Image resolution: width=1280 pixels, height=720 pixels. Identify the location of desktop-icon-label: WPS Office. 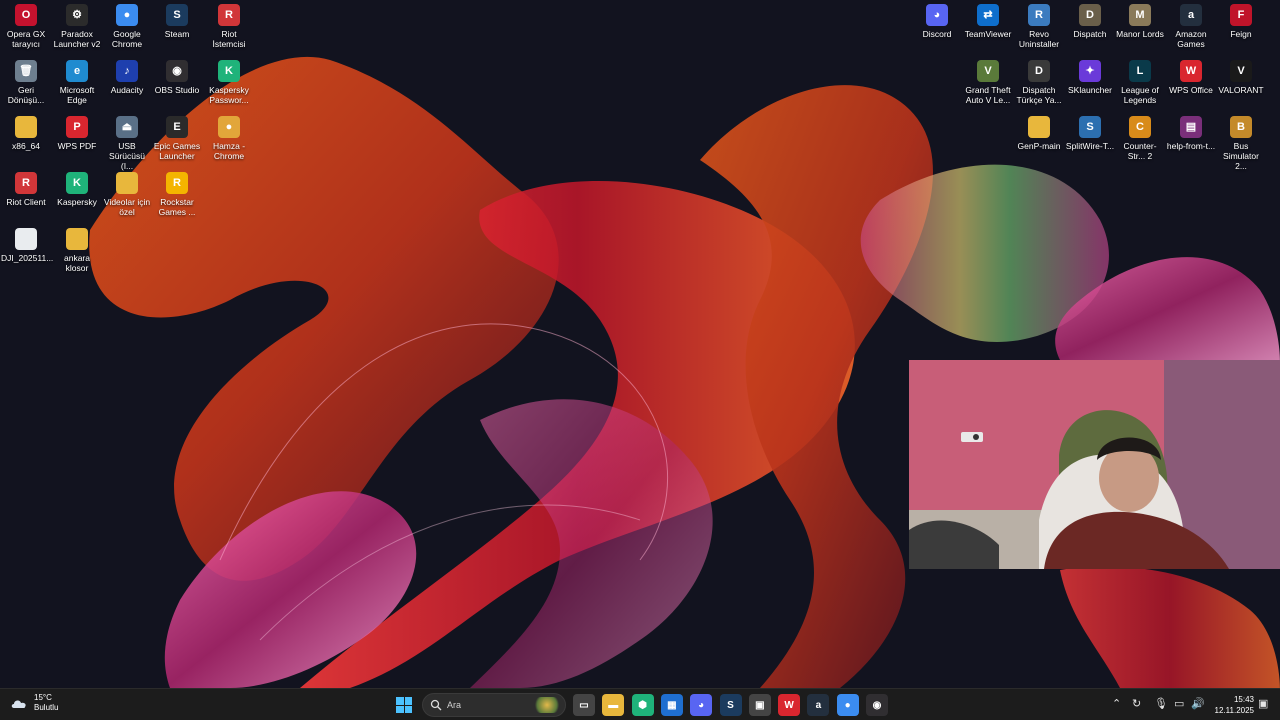
(1191, 90).